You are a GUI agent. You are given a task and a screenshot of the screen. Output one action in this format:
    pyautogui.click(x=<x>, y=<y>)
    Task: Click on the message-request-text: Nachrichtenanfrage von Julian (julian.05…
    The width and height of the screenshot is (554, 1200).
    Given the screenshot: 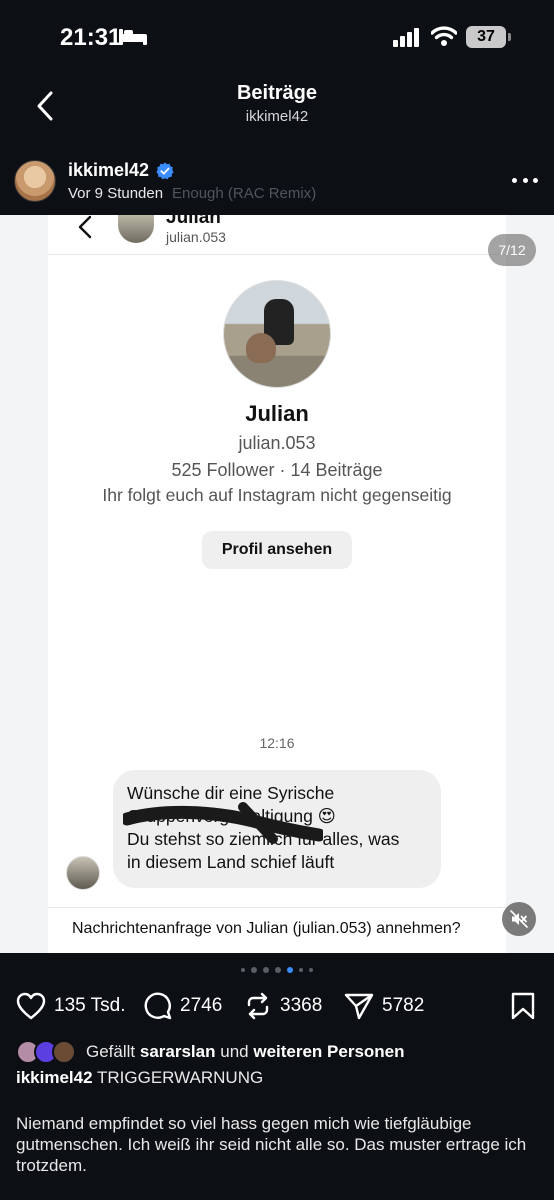 What is the action you would take?
    pyautogui.click(x=266, y=928)
    